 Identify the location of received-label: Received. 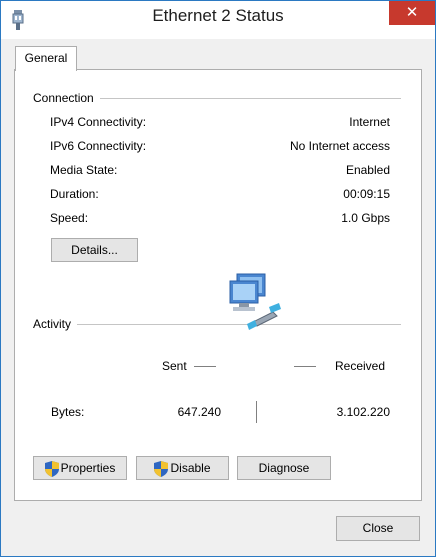
(360, 366).